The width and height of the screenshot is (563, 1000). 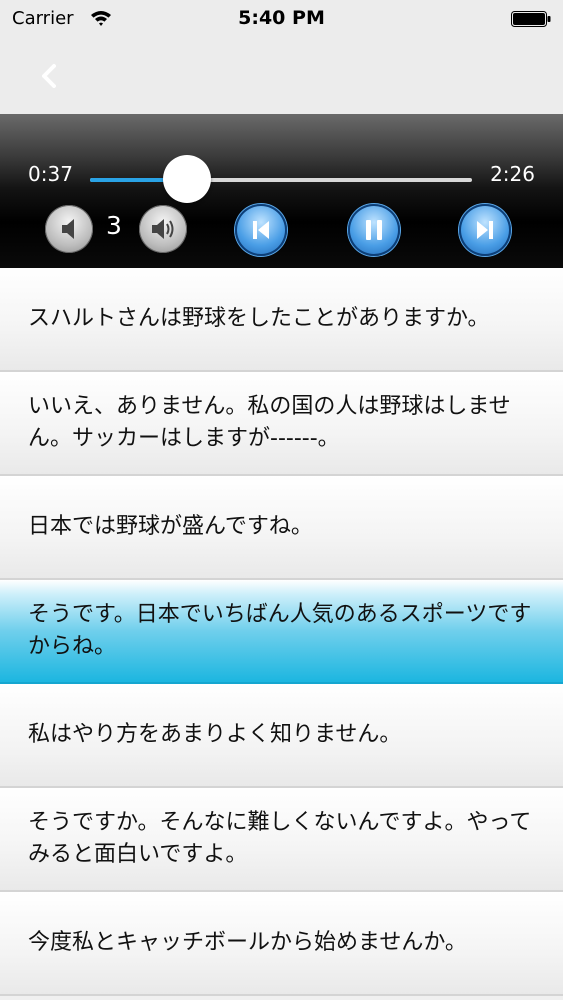 What do you see at coordinates (50, 174) in the screenshot?
I see `current-time: 0:37` at bounding box center [50, 174].